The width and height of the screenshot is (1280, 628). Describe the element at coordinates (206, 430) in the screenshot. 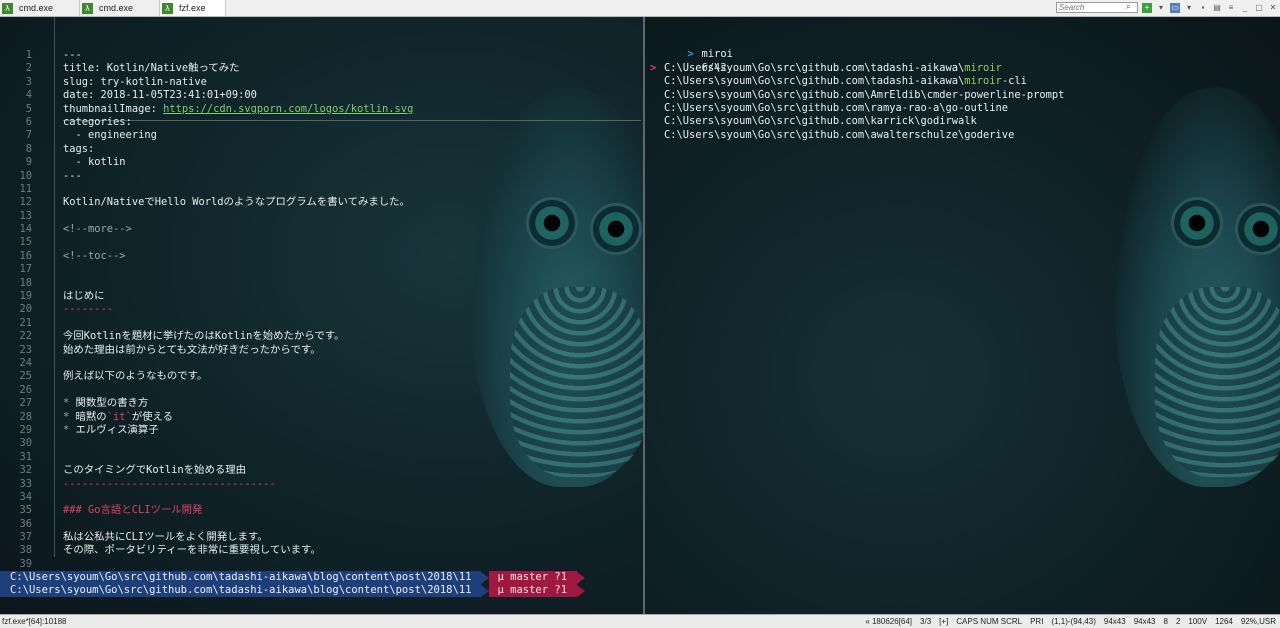

I see `editor-line: 29 * エルヴィス演算子` at that location.